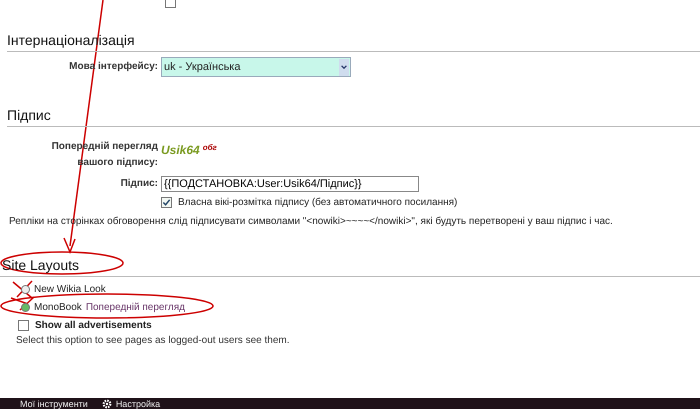  What do you see at coordinates (54, 403) in the screenshot?
I see `toolbar-item: Мої інструменти` at bounding box center [54, 403].